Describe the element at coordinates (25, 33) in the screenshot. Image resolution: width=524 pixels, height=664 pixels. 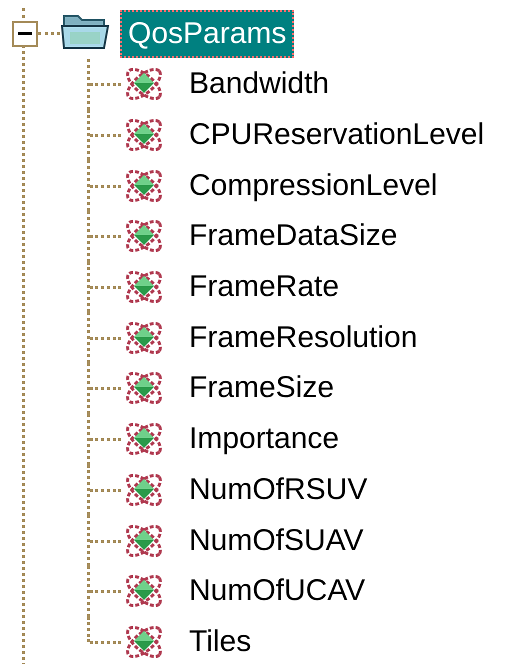
I see `collapse-button` at that location.